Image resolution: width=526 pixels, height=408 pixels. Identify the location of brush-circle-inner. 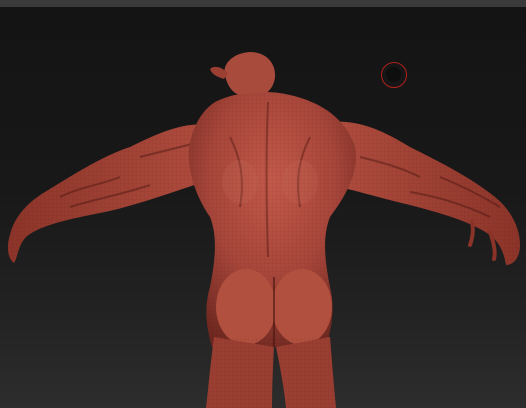
(393, 74).